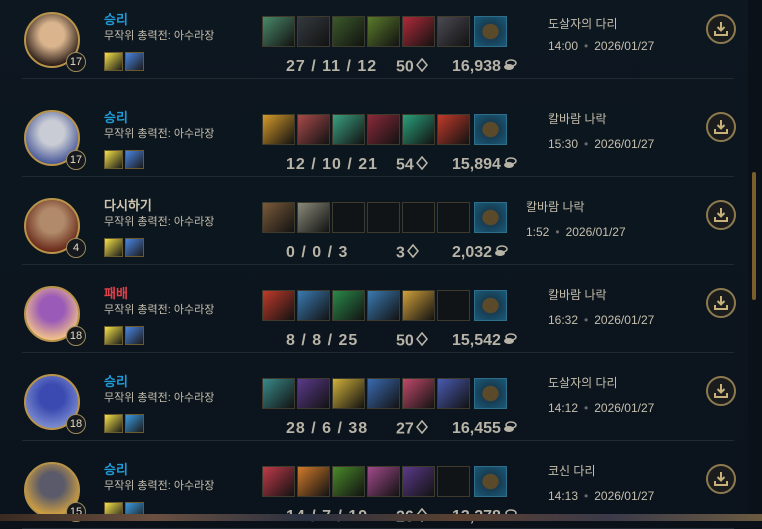 The width and height of the screenshot is (762, 529). Describe the element at coordinates (754, 236) in the screenshot. I see `scrollbar` at that location.